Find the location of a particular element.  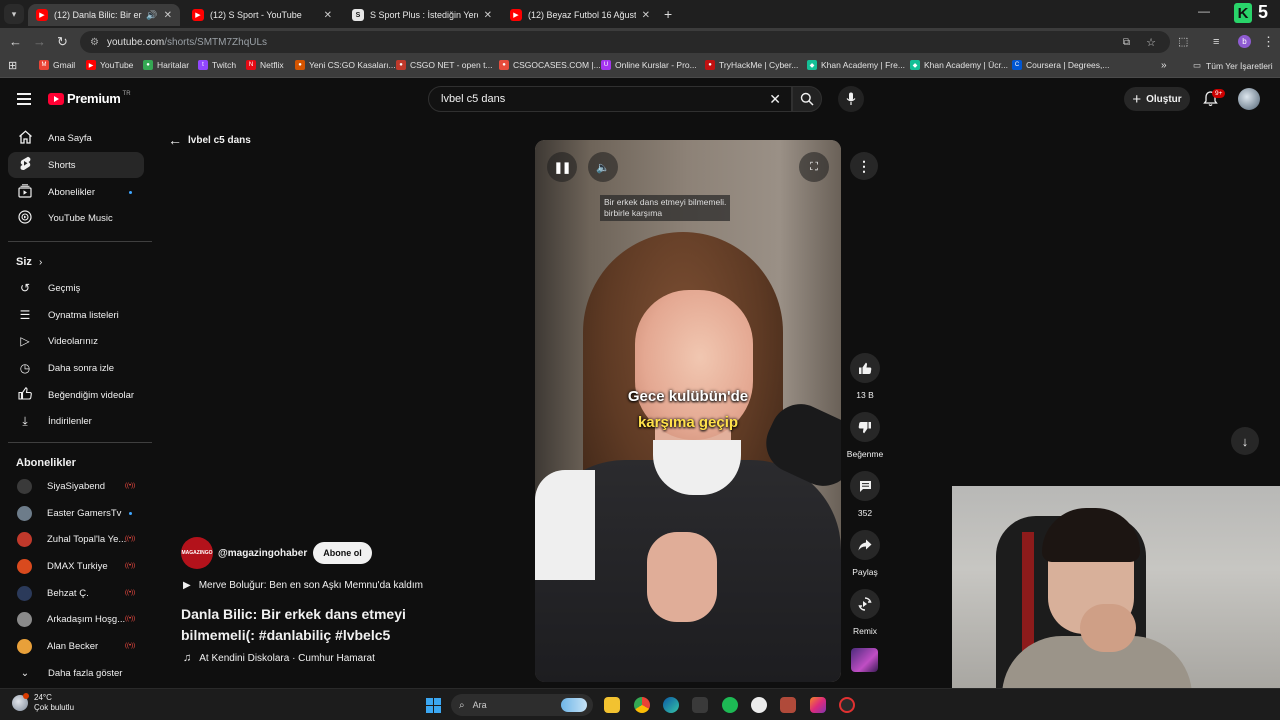

sidebar-item-label: Ana Sayfa is located at coordinates (70, 138).